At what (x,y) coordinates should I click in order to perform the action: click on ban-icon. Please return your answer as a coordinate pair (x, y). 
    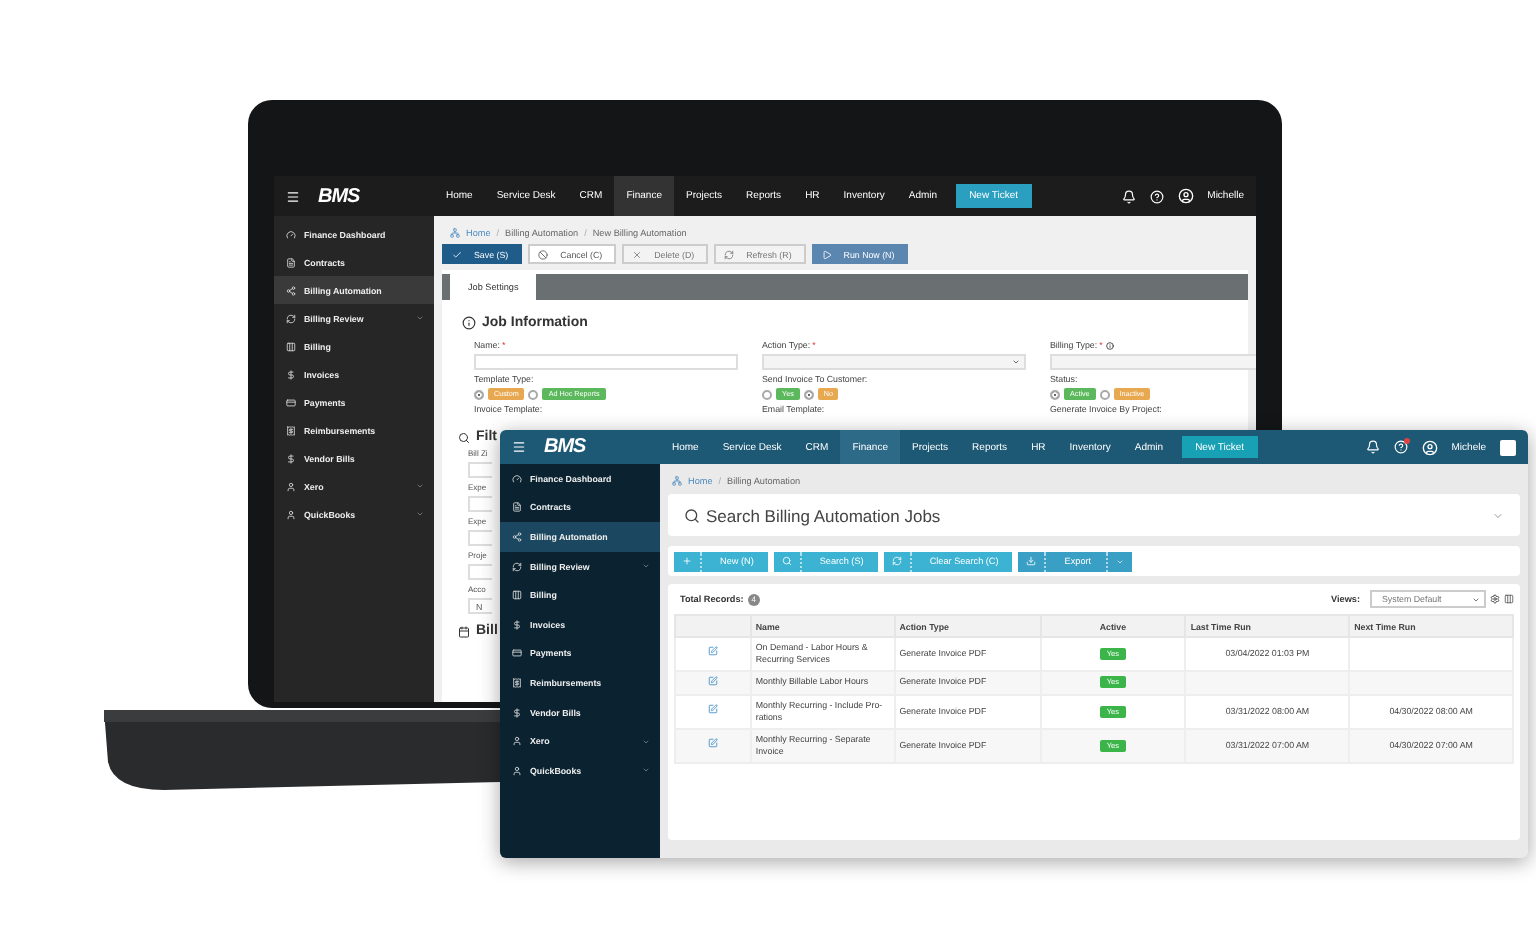
    Looking at the image, I should click on (543, 254).